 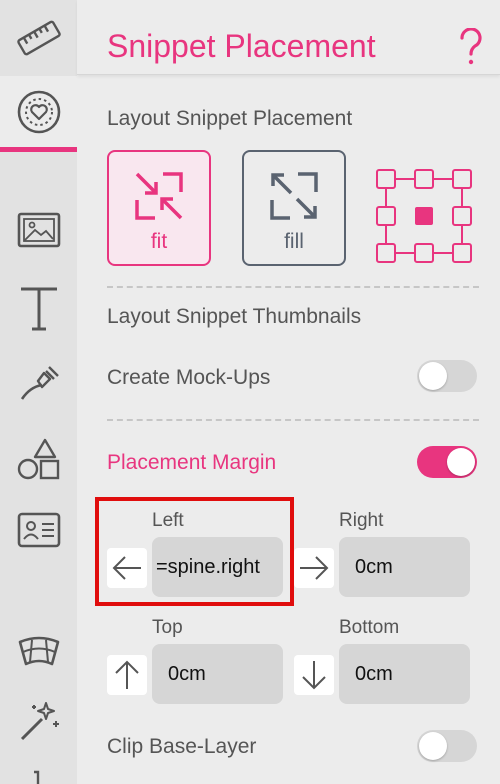 I want to click on rail-item-ruler, so click(x=38, y=38).